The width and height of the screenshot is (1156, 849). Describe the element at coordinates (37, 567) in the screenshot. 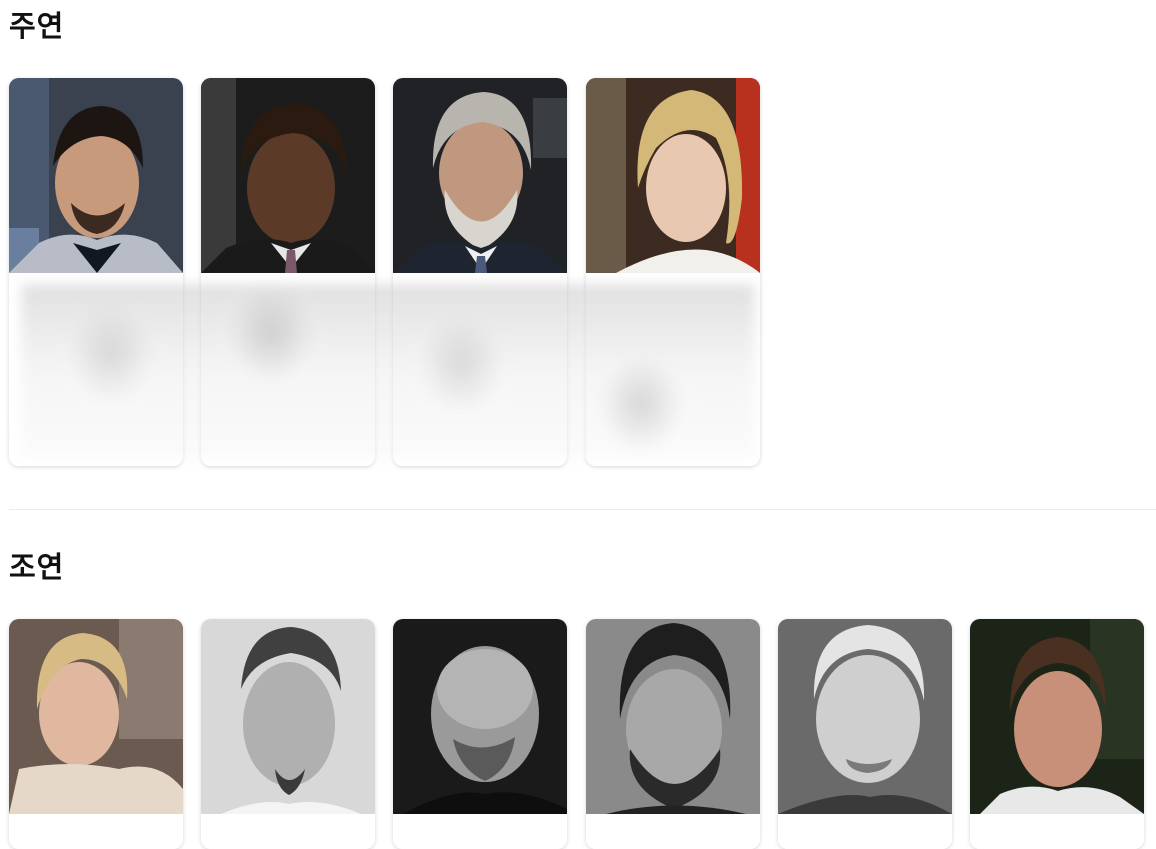

I see `section-title-supporting-cast: 조연` at that location.